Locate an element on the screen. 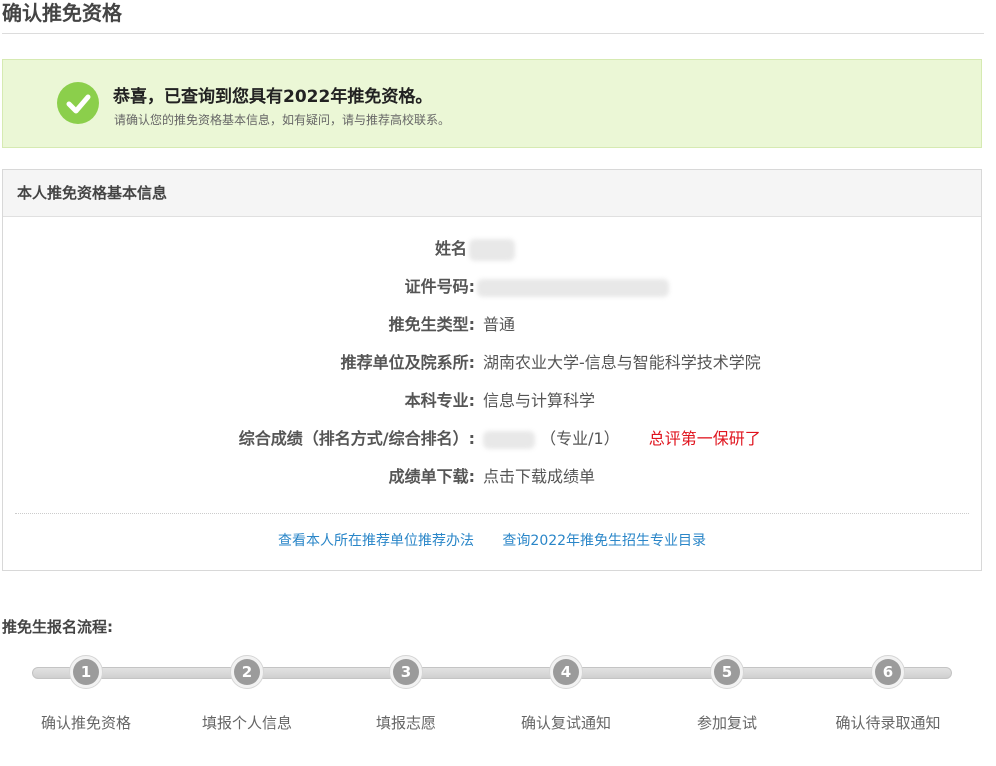 The width and height of the screenshot is (996, 766). major-catalog-link: 查询2022年推免生招生专业目录 is located at coordinates (604, 541).